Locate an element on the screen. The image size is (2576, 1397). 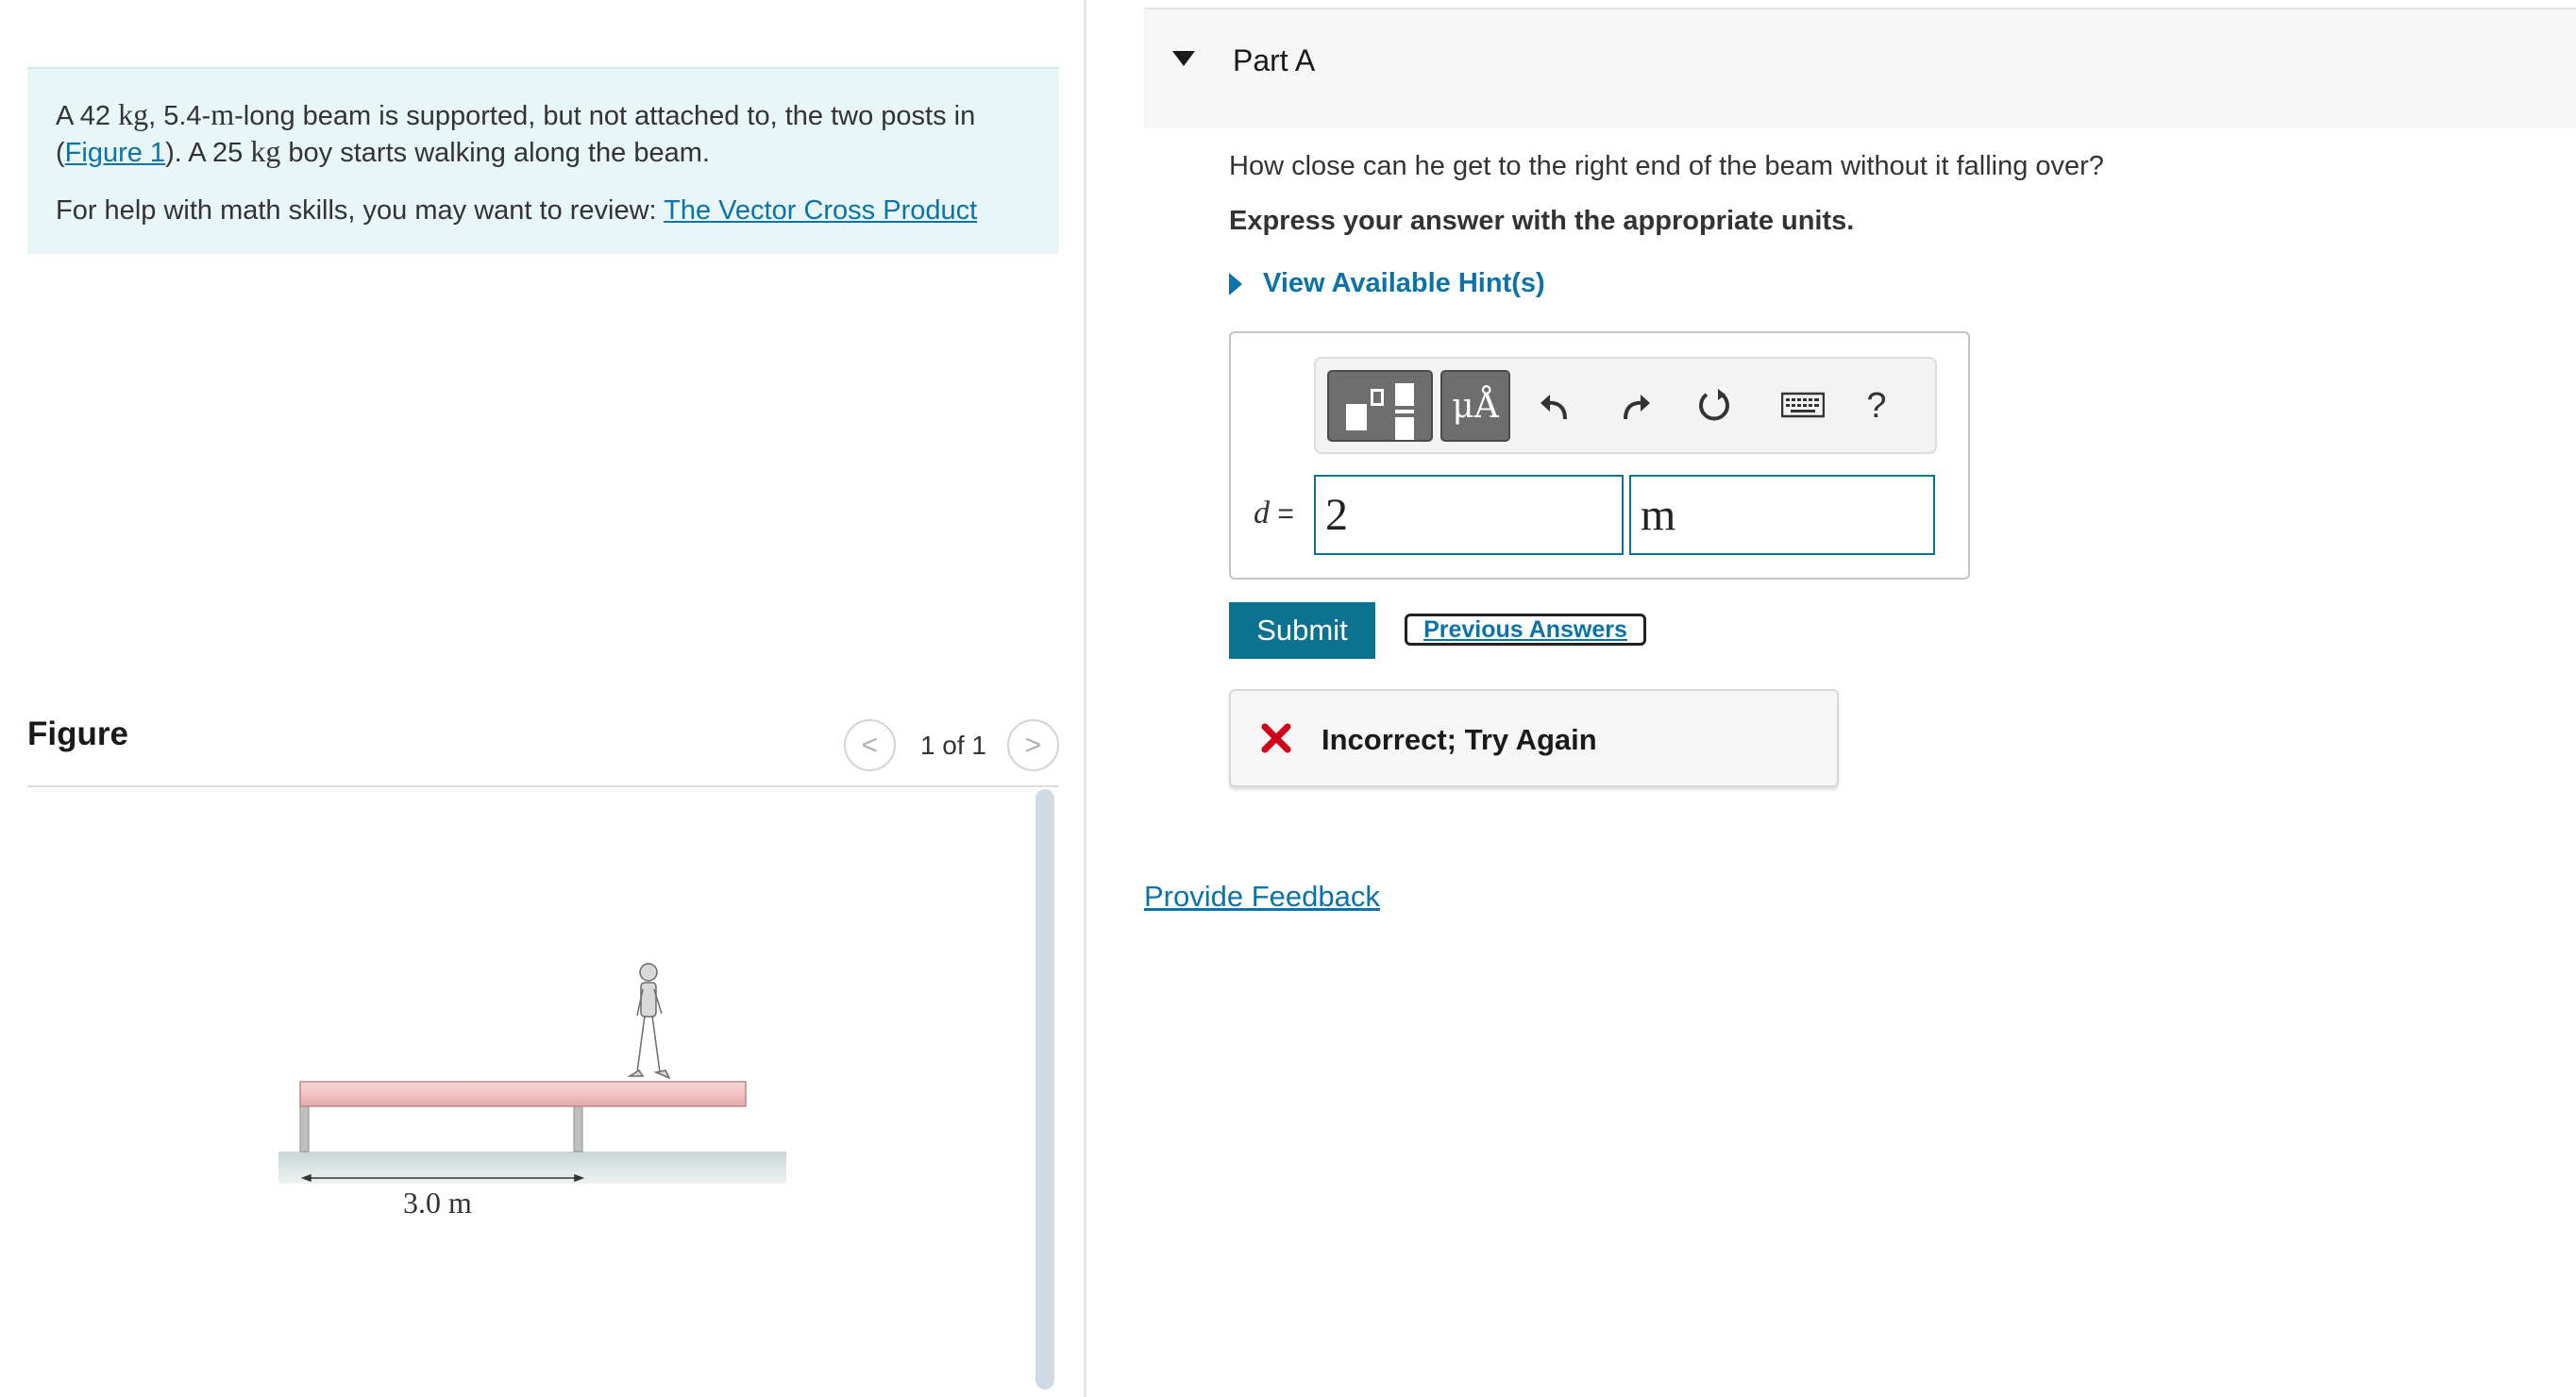
undo-button is located at coordinates (1555, 405).